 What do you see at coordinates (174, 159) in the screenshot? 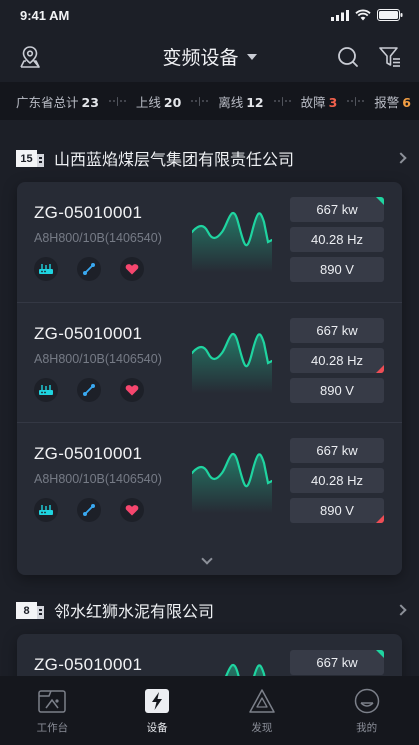
I see `company-name: 山西蓝焰煤层气集团有限责任公司` at bounding box center [174, 159].